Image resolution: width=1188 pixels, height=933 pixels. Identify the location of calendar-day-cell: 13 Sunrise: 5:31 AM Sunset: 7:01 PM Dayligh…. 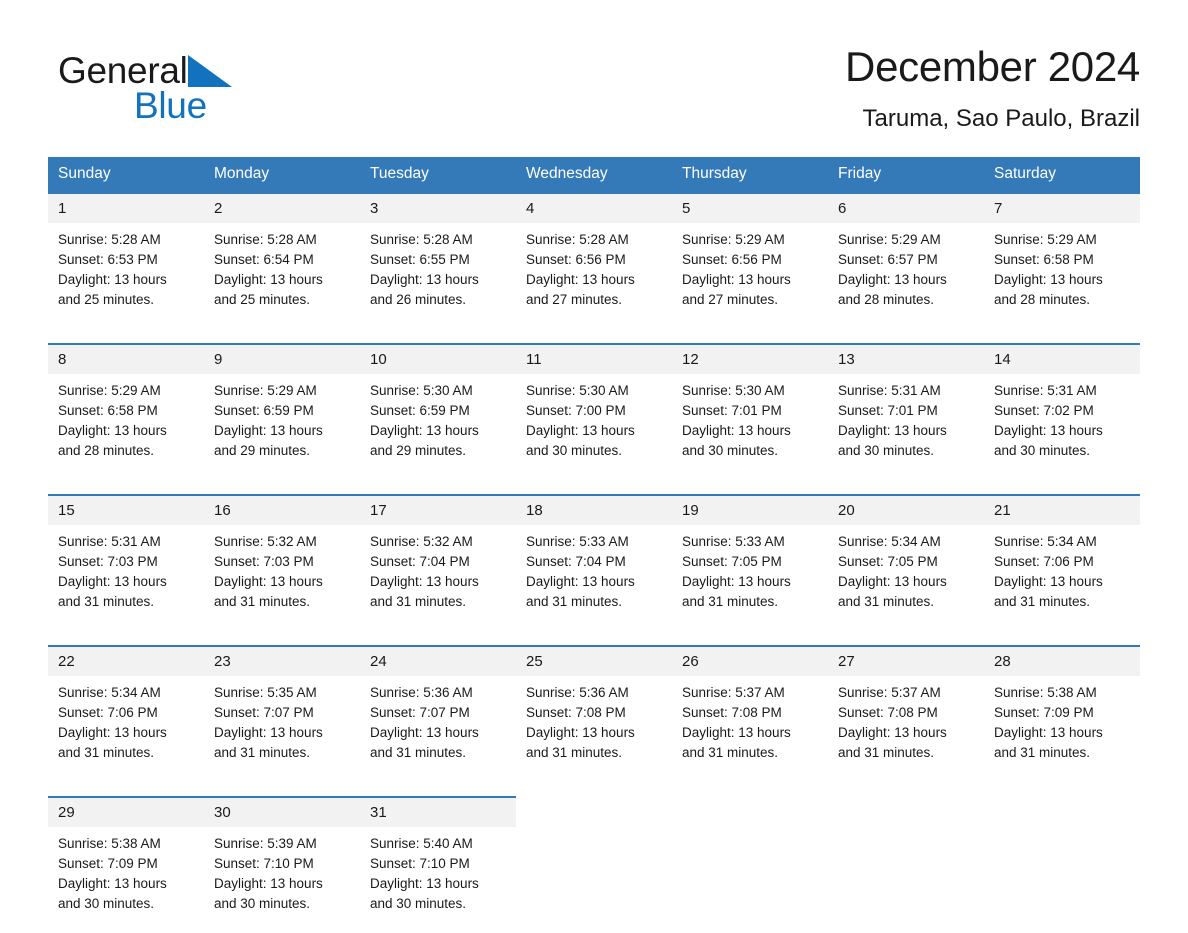
(906, 411).